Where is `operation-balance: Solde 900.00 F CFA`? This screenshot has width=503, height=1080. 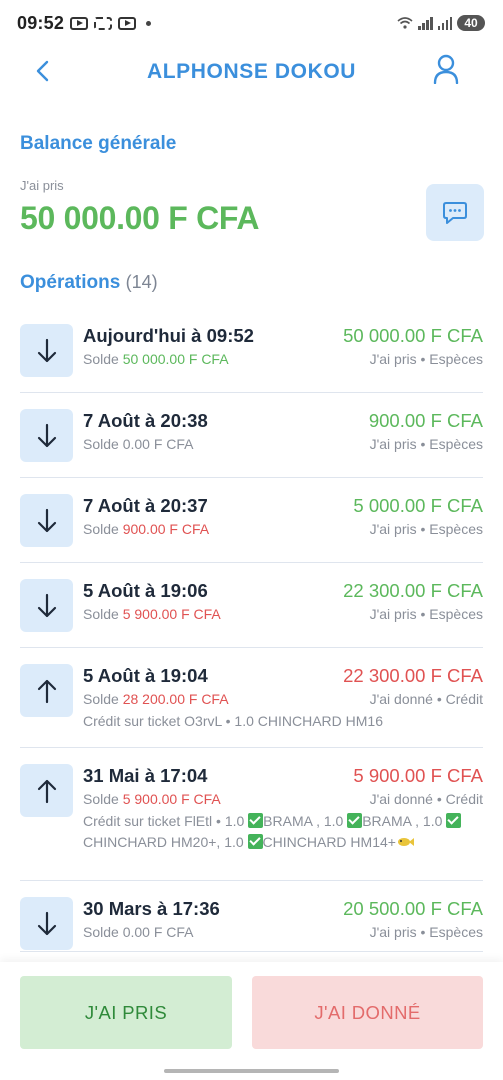
operation-balance: Solde 900.00 F CFA is located at coordinates (146, 529).